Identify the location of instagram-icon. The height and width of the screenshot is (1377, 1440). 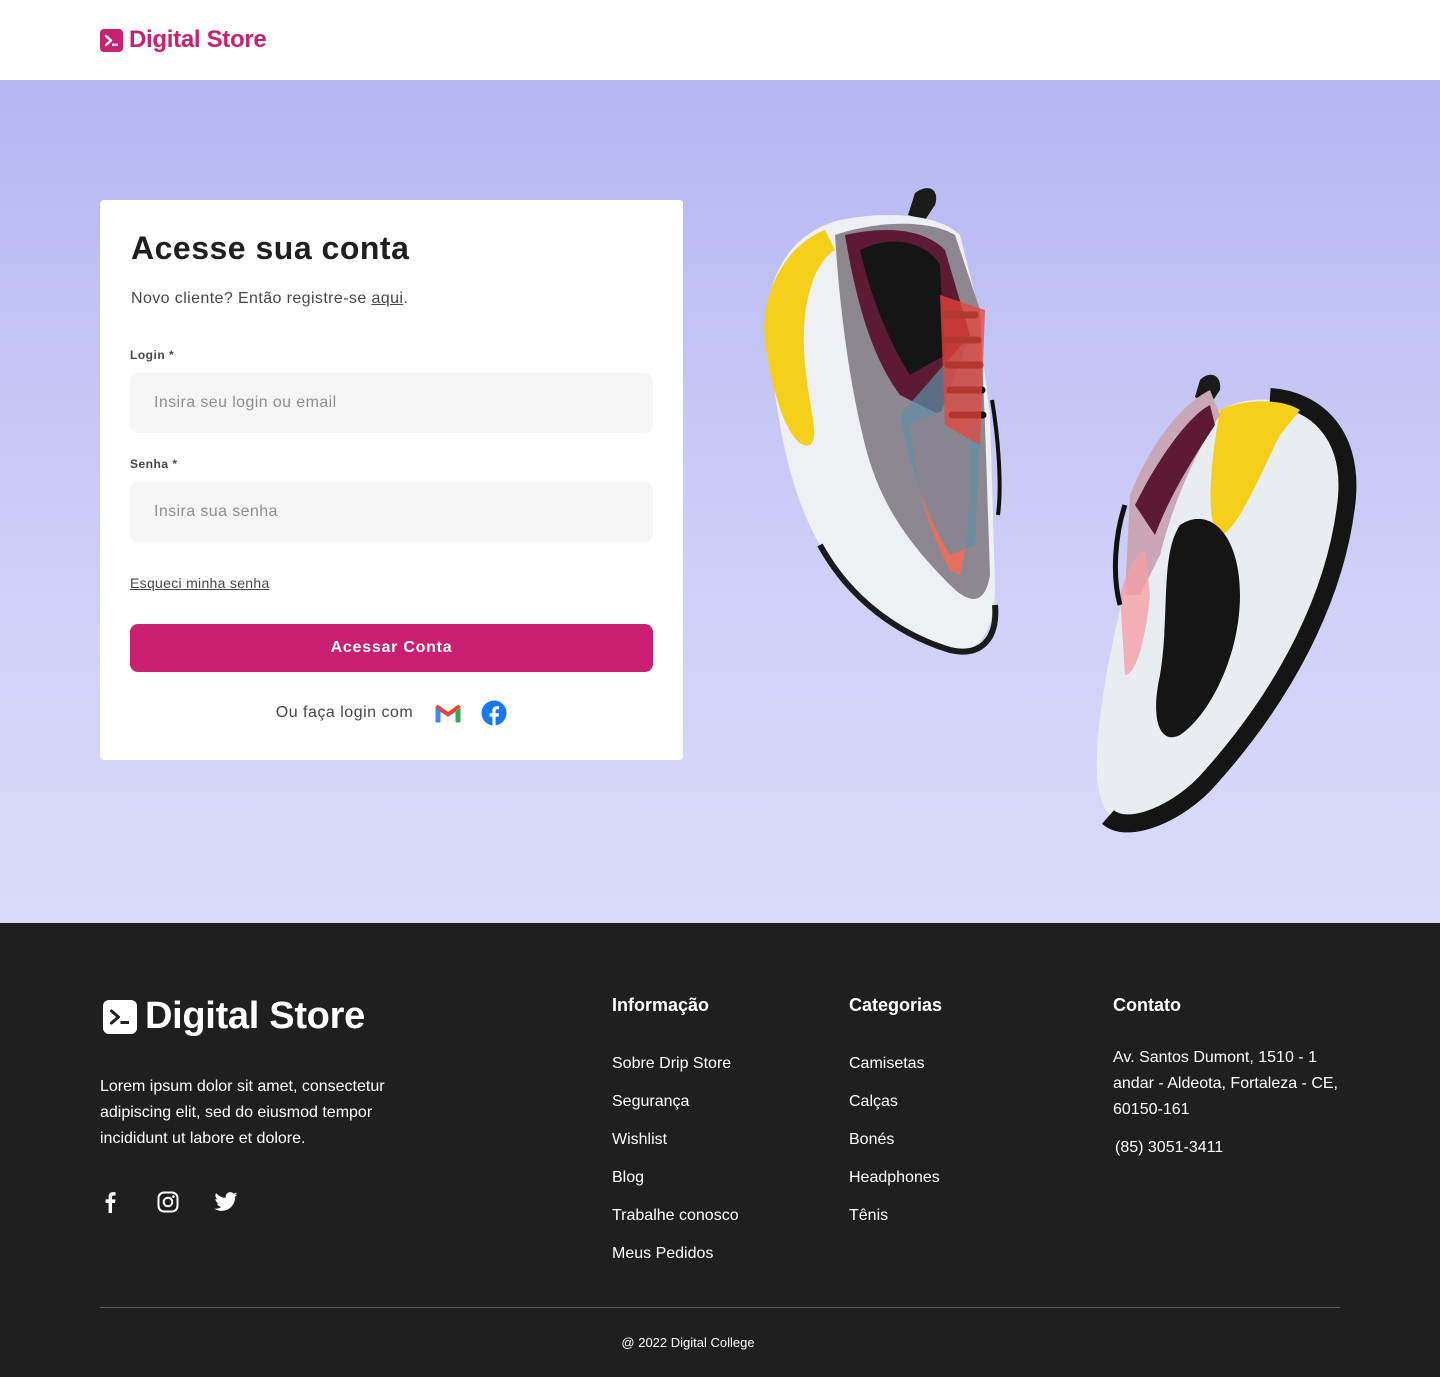
(168, 1202).